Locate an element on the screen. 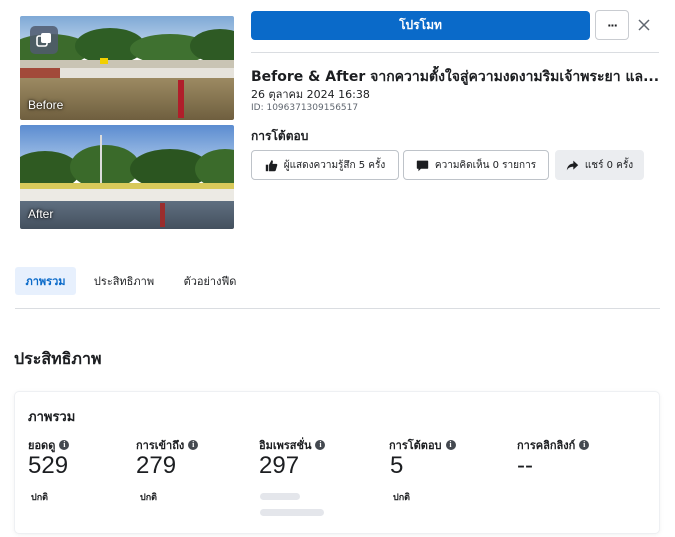 This screenshot has width=675, height=537. more-icon: ··· is located at coordinates (612, 25).